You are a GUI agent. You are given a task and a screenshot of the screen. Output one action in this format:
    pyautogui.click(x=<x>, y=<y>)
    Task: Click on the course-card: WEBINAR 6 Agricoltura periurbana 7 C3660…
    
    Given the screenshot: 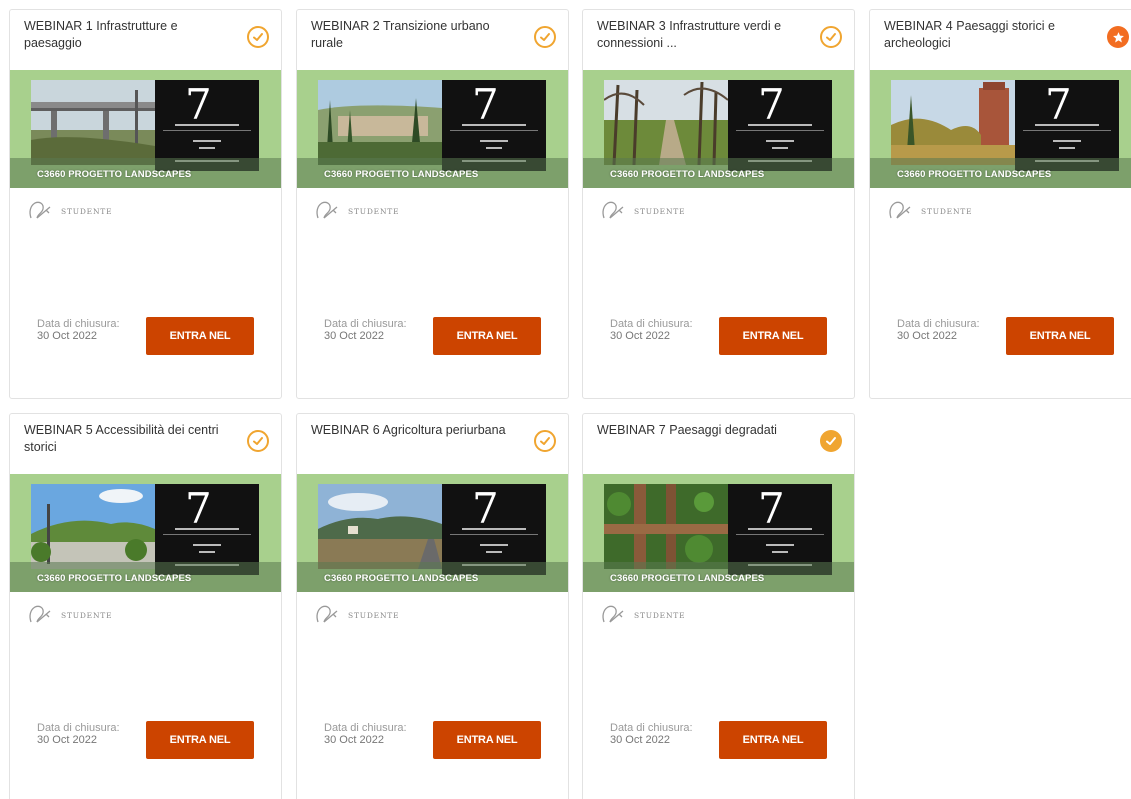 What is the action you would take?
    pyautogui.click(x=432, y=606)
    